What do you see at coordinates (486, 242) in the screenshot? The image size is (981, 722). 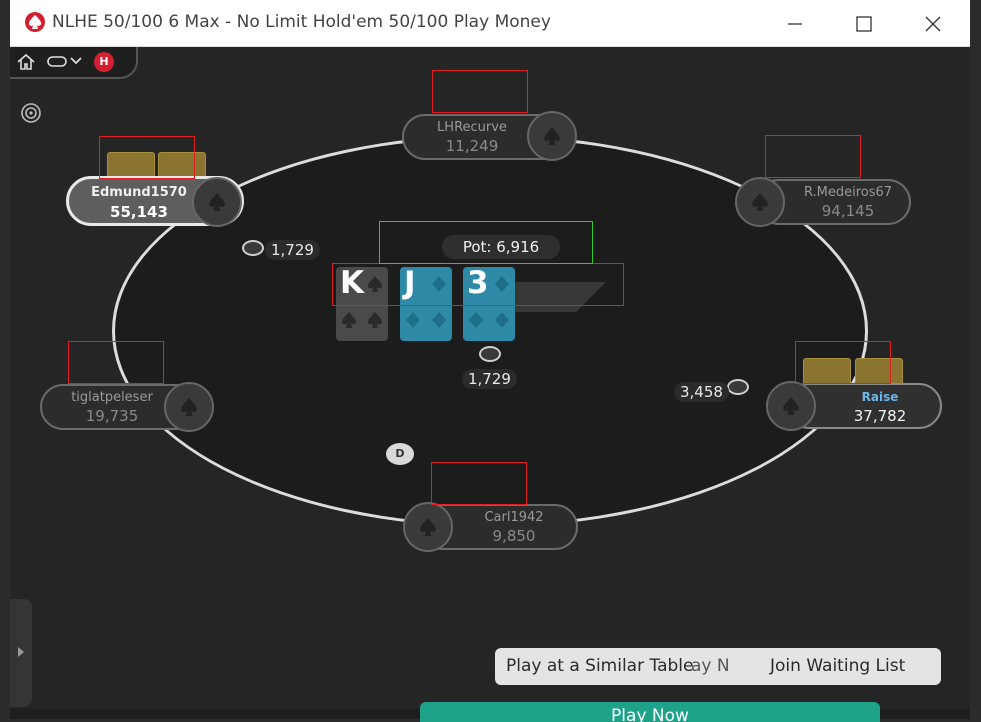 I see `annotation-box-pot` at bounding box center [486, 242].